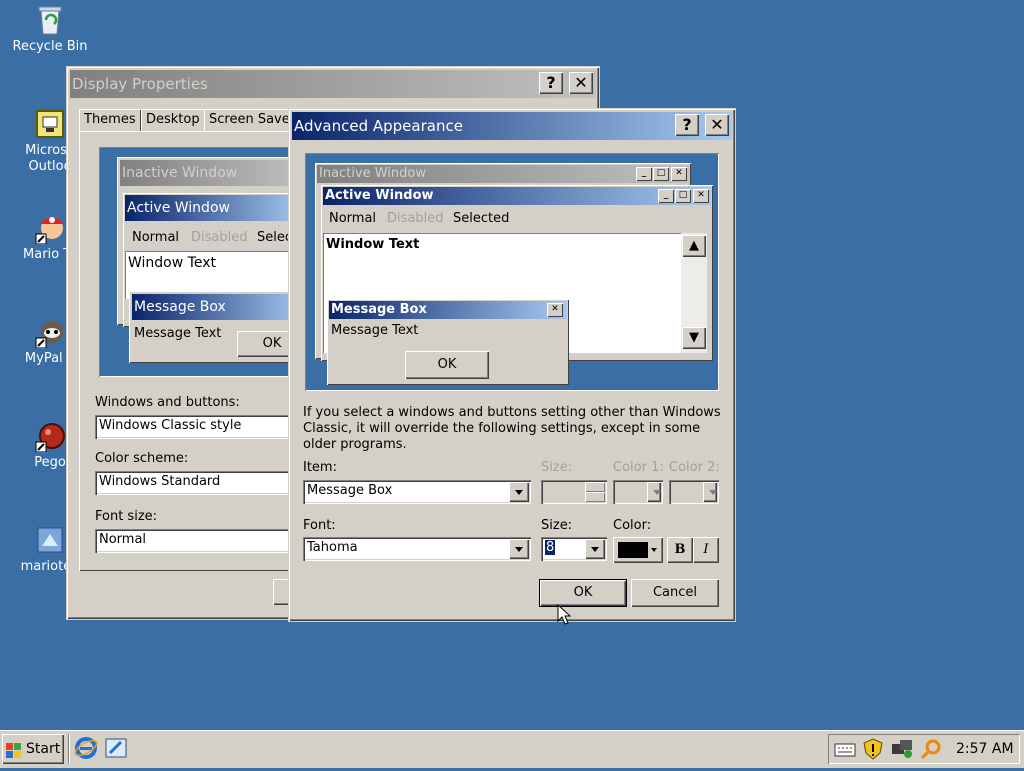 Image resolution: width=1024 pixels, height=771 pixels. Describe the element at coordinates (110, 120) in the screenshot. I see `tab-themes: Themes` at that location.